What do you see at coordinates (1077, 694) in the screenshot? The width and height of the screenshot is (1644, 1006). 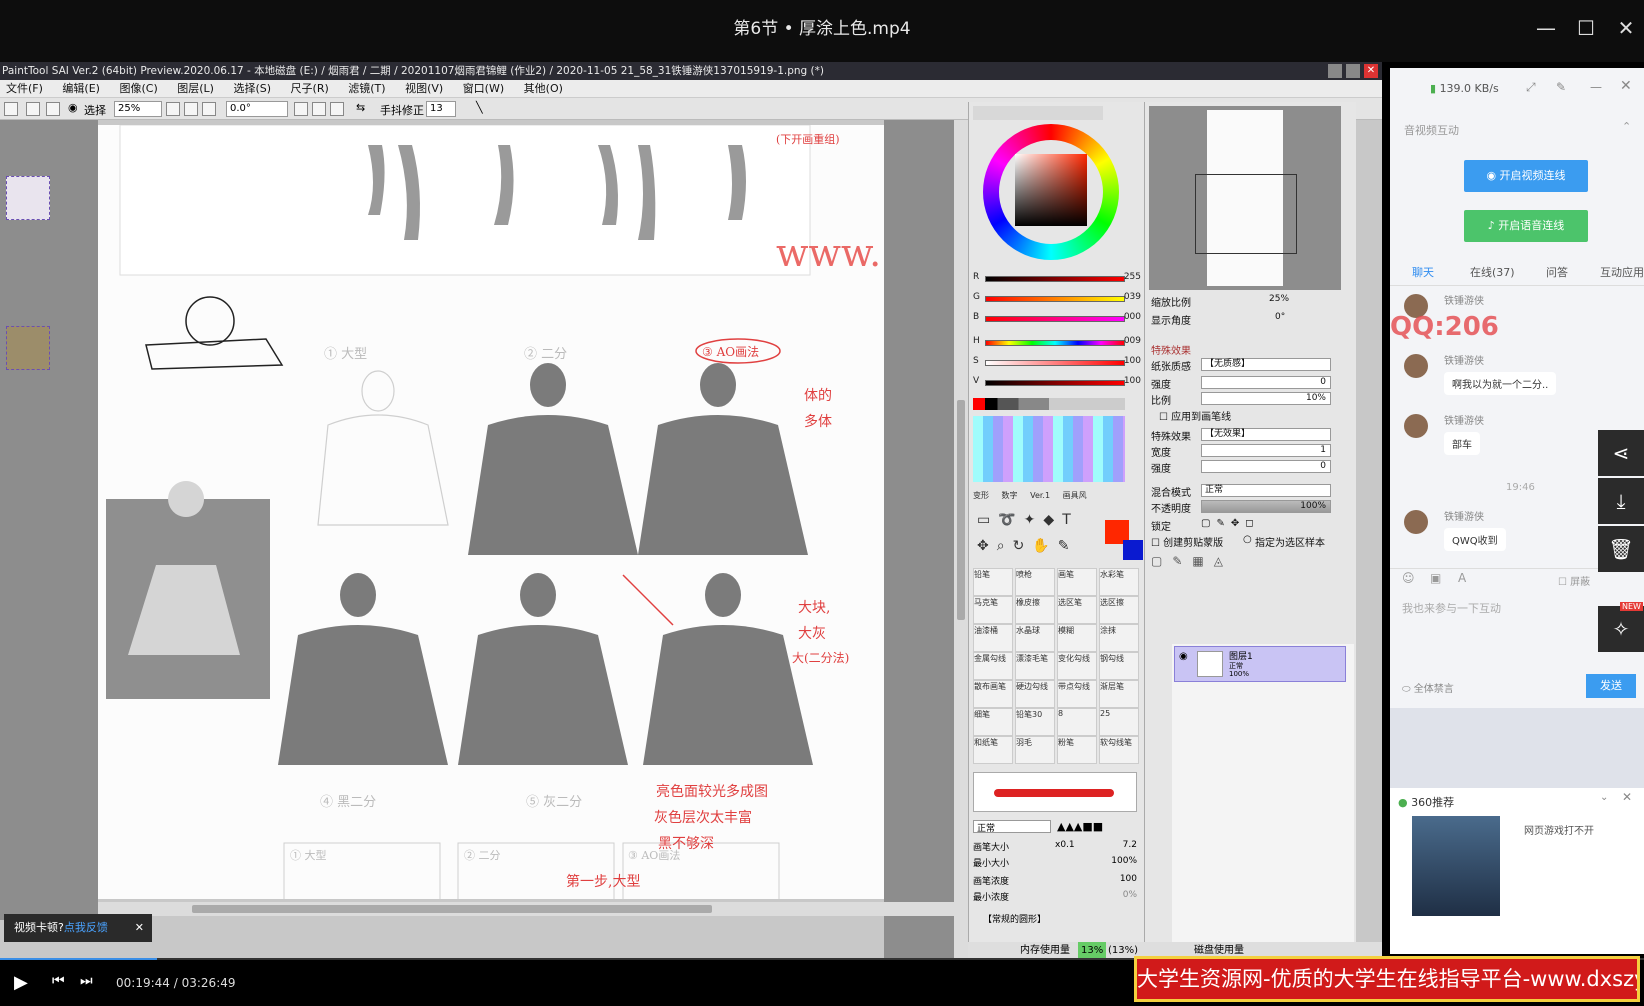 I see `brush-slot: 带点勾线` at bounding box center [1077, 694].